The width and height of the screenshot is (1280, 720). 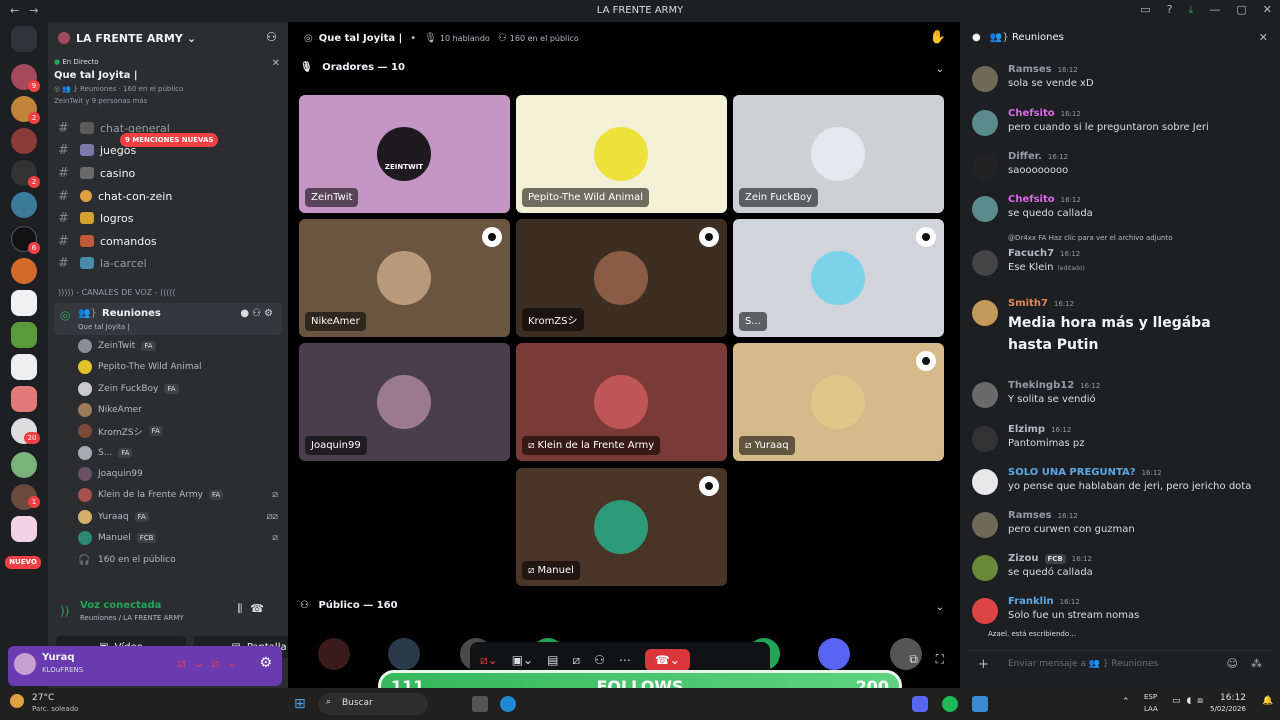 I want to click on add-member-icon: ⚇, so click(x=271, y=37).